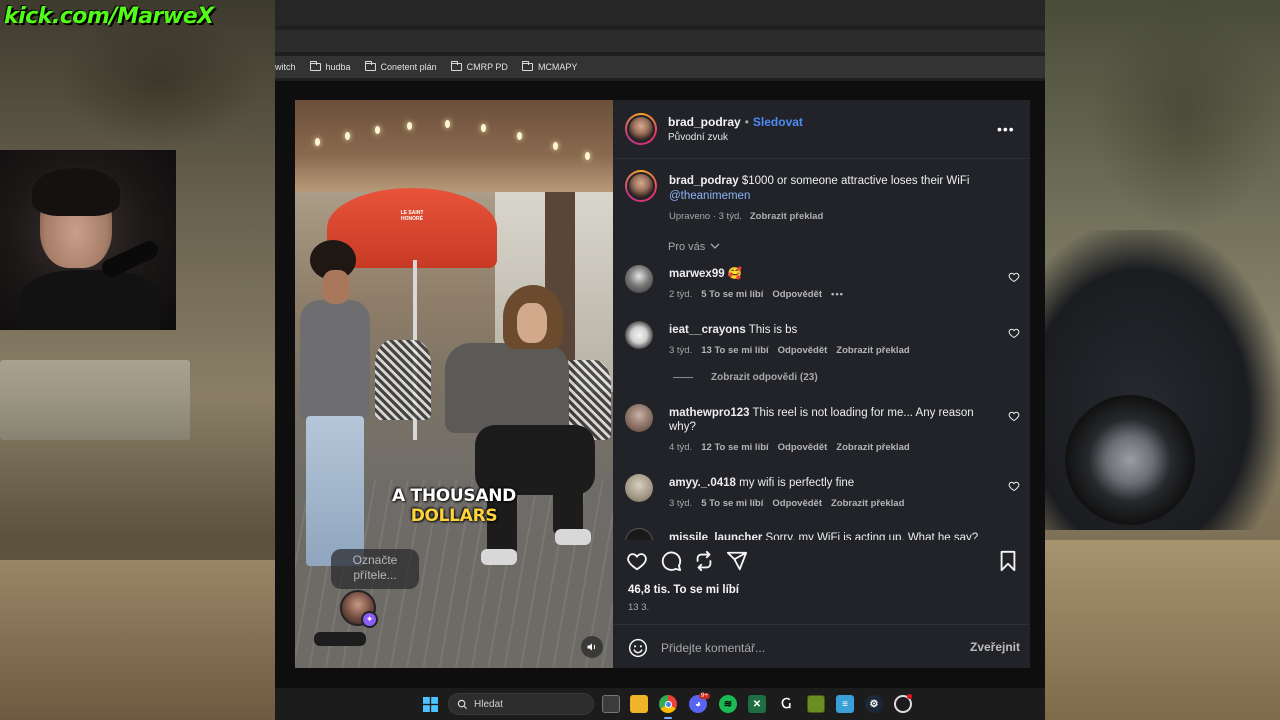 The width and height of the screenshot is (1280, 720). I want to click on likes-count: 46,8 tis. To se mi líbí, so click(683, 590).